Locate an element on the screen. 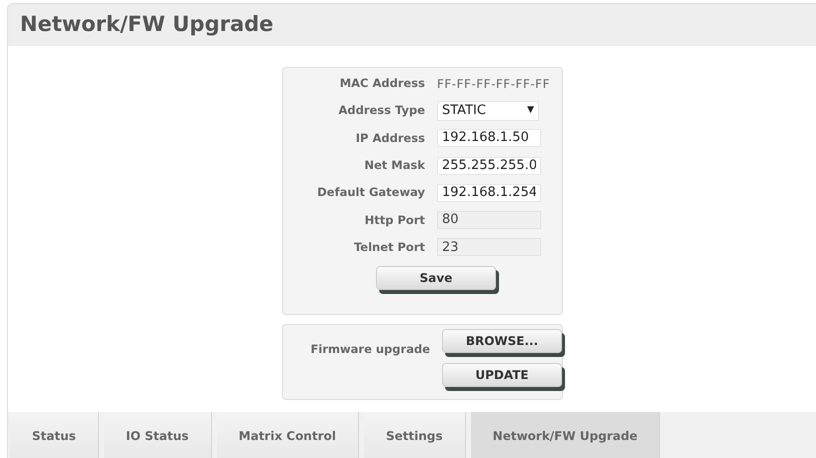  page-title: Network/FW Upgrade is located at coordinates (147, 24).